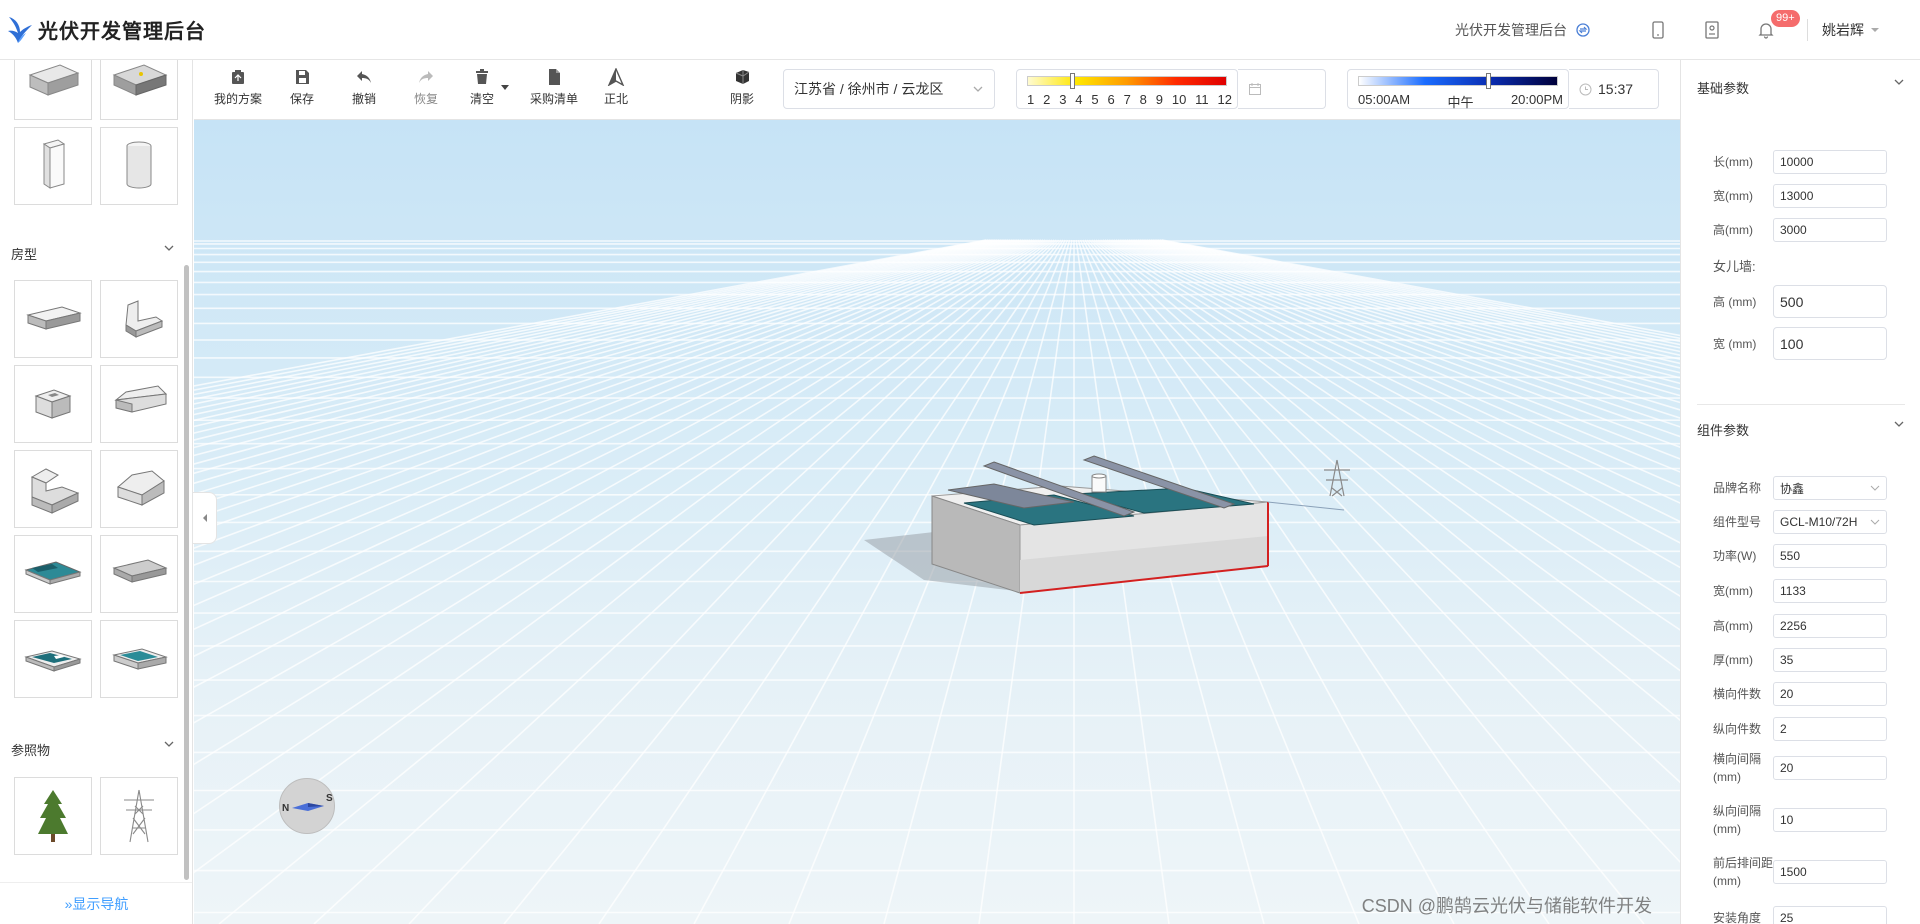  I want to click on left-component-panel: 房型 参照物 »显示导航, so click(96, 492).